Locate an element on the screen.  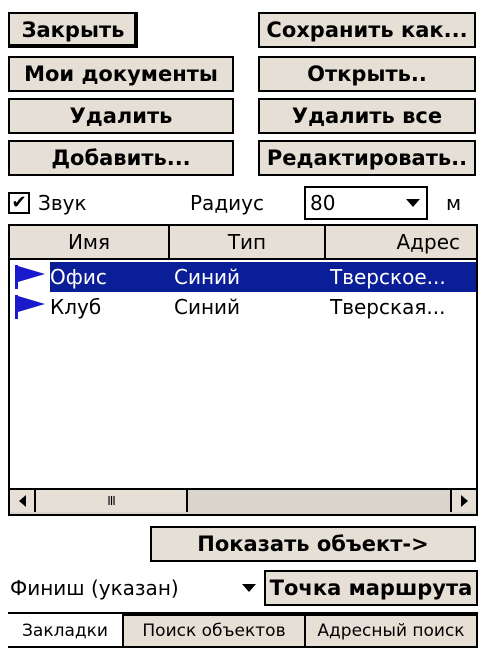
radius-label: Радиус is located at coordinates (227, 203).